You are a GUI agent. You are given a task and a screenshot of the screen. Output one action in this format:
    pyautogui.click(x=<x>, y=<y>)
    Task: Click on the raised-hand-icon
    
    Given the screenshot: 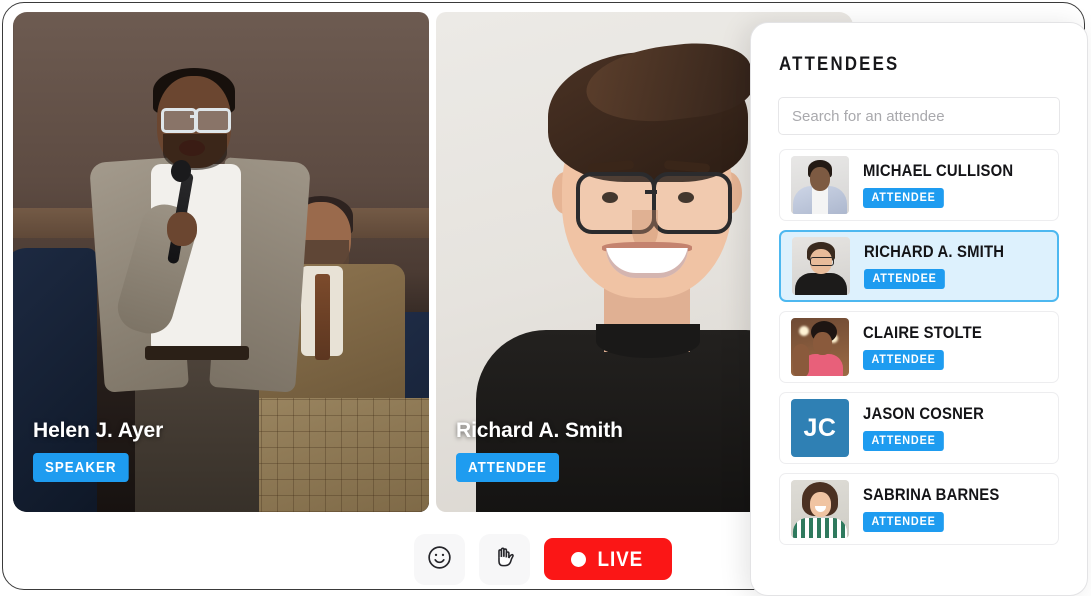 What is the action you would take?
    pyautogui.click(x=504, y=559)
    